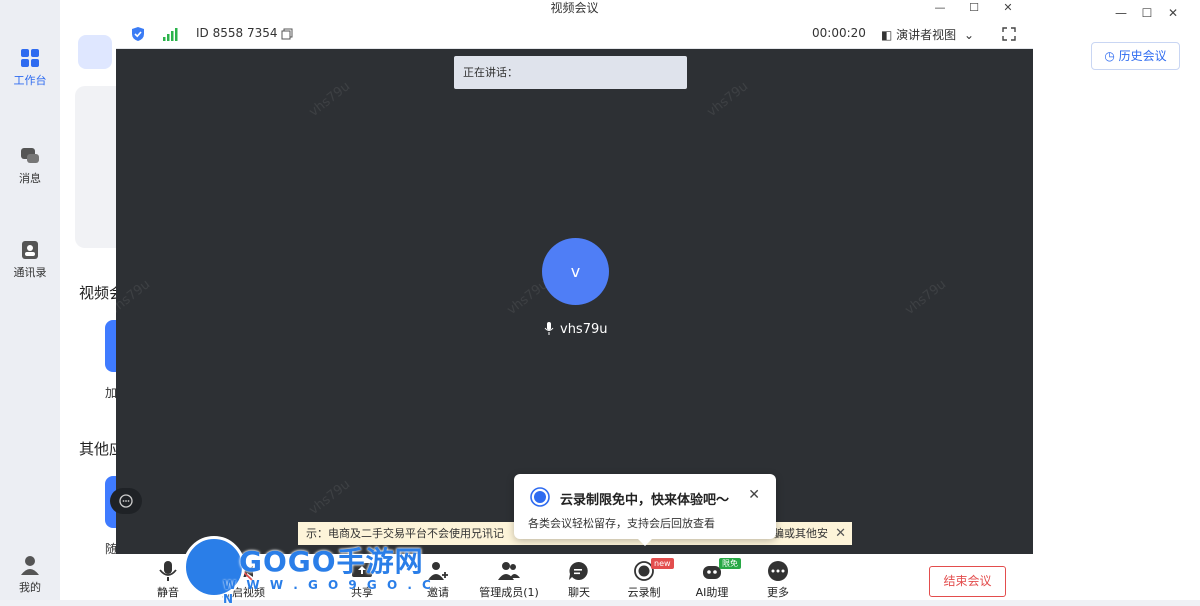 This screenshot has width=1200, height=606. I want to click on app-sidebar: 工作台 消息 通讯录 我的, so click(30, 300).